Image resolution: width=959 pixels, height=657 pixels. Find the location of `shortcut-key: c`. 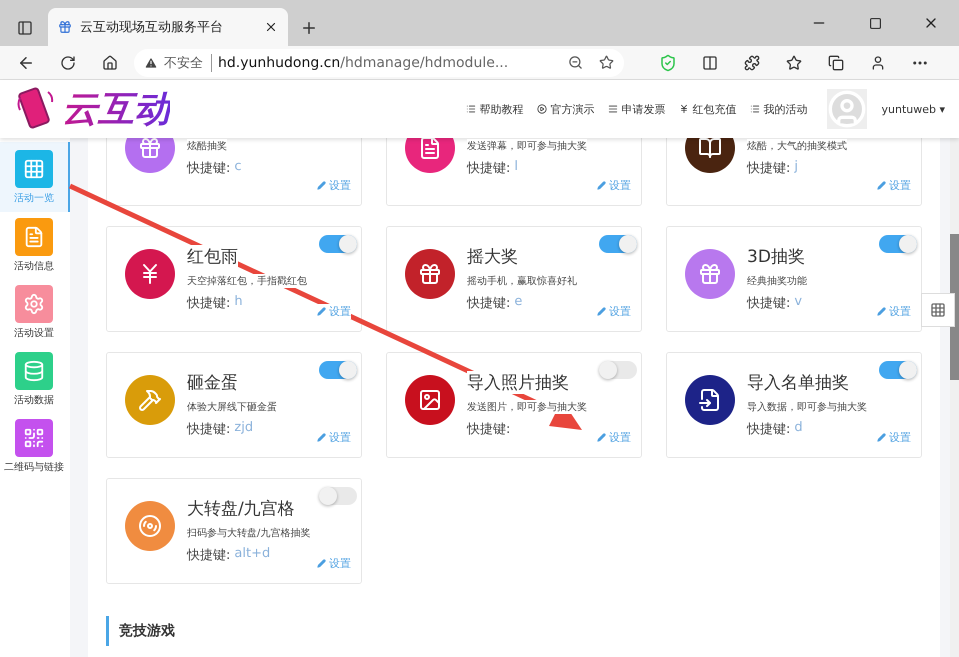

shortcut-key: c is located at coordinates (238, 168).